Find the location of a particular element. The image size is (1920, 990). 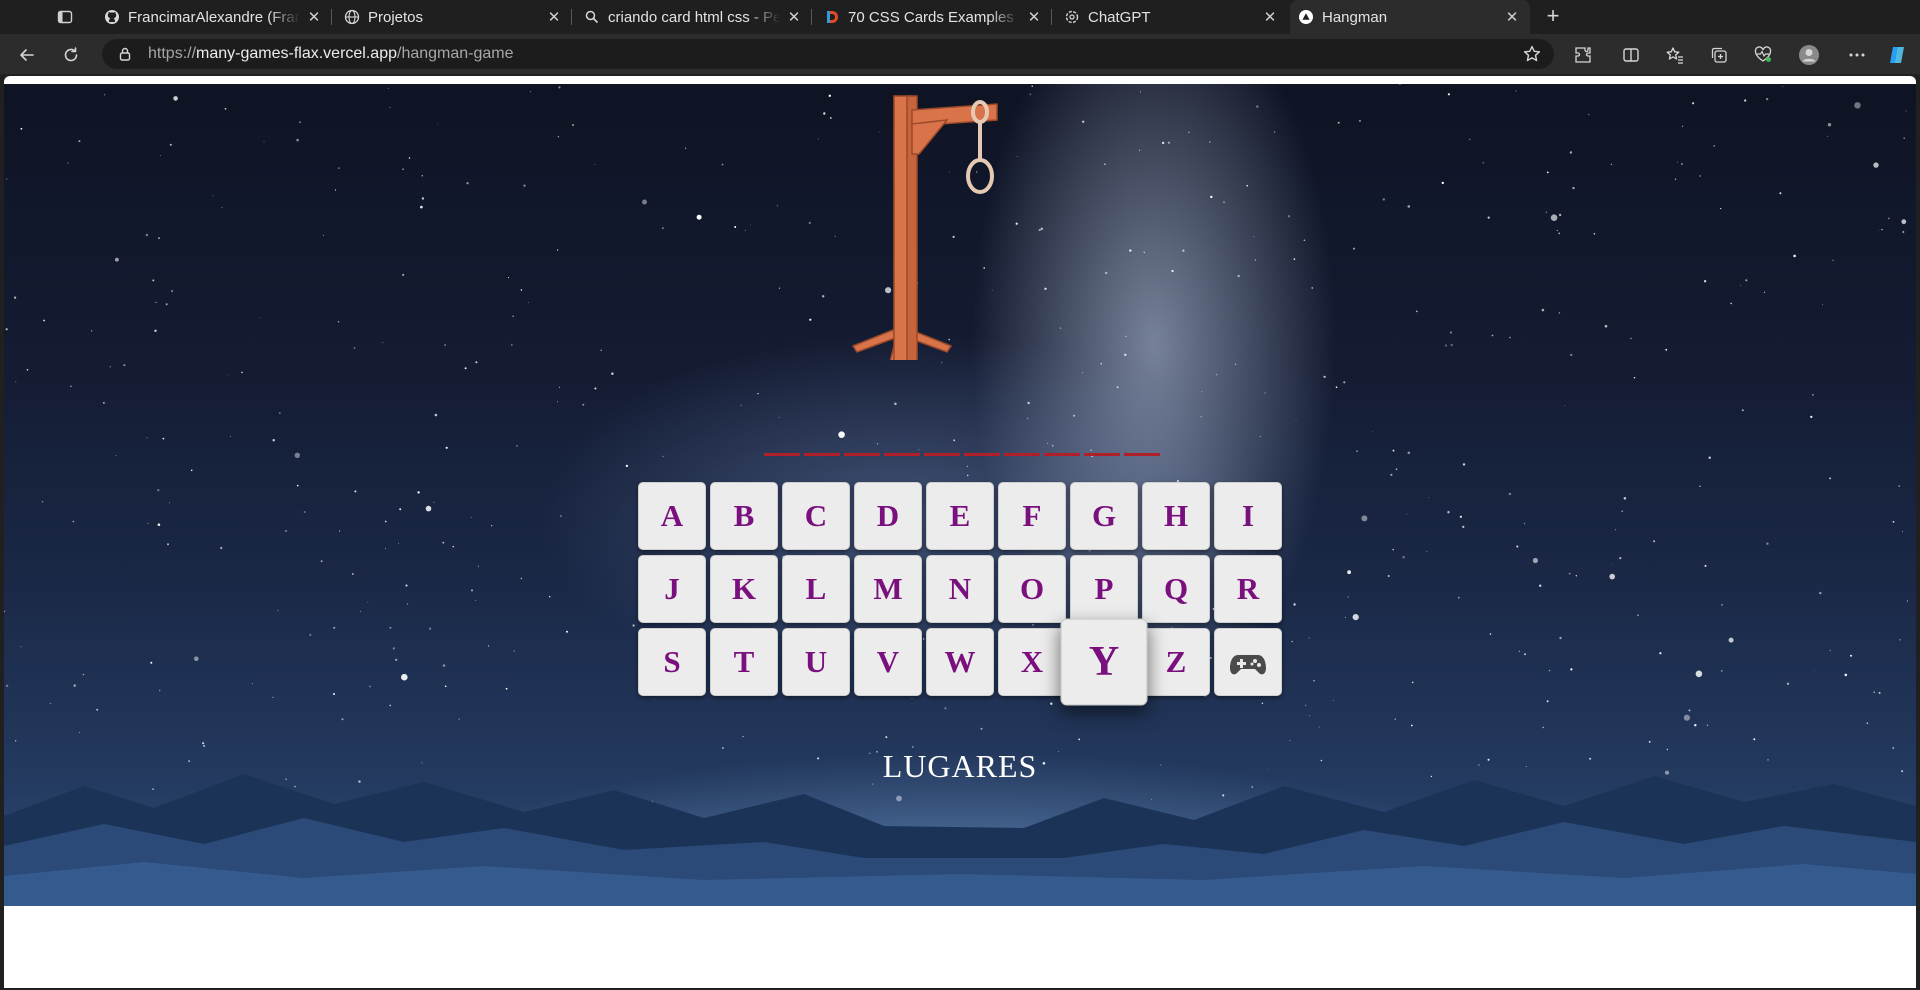

key-u: U is located at coordinates (816, 662).